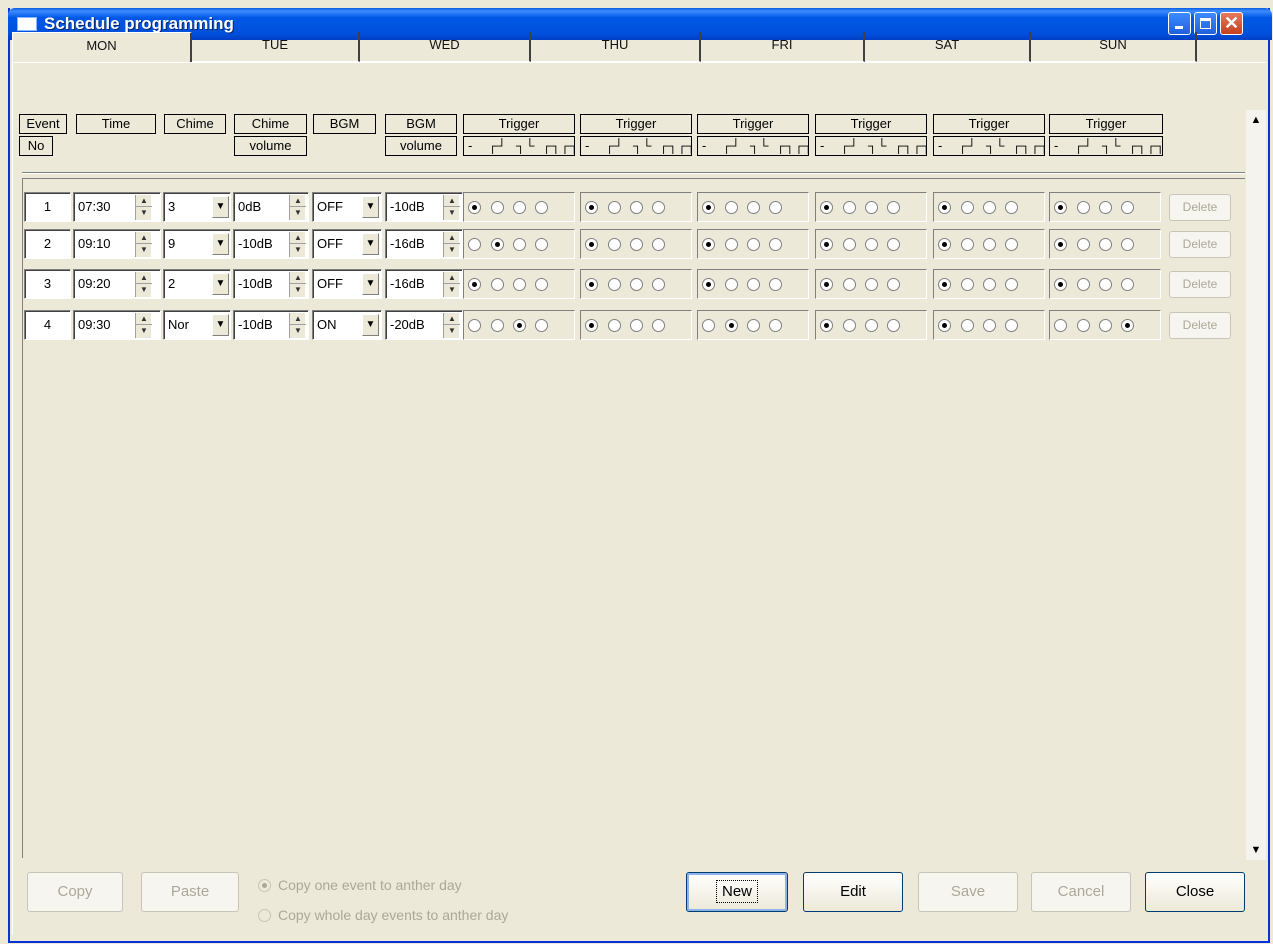 Image resolution: width=1273 pixels, height=944 pixels. What do you see at coordinates (853, 892) in the screenshot?
I see `edit-button: Edit` at bounding box center [853, 892].